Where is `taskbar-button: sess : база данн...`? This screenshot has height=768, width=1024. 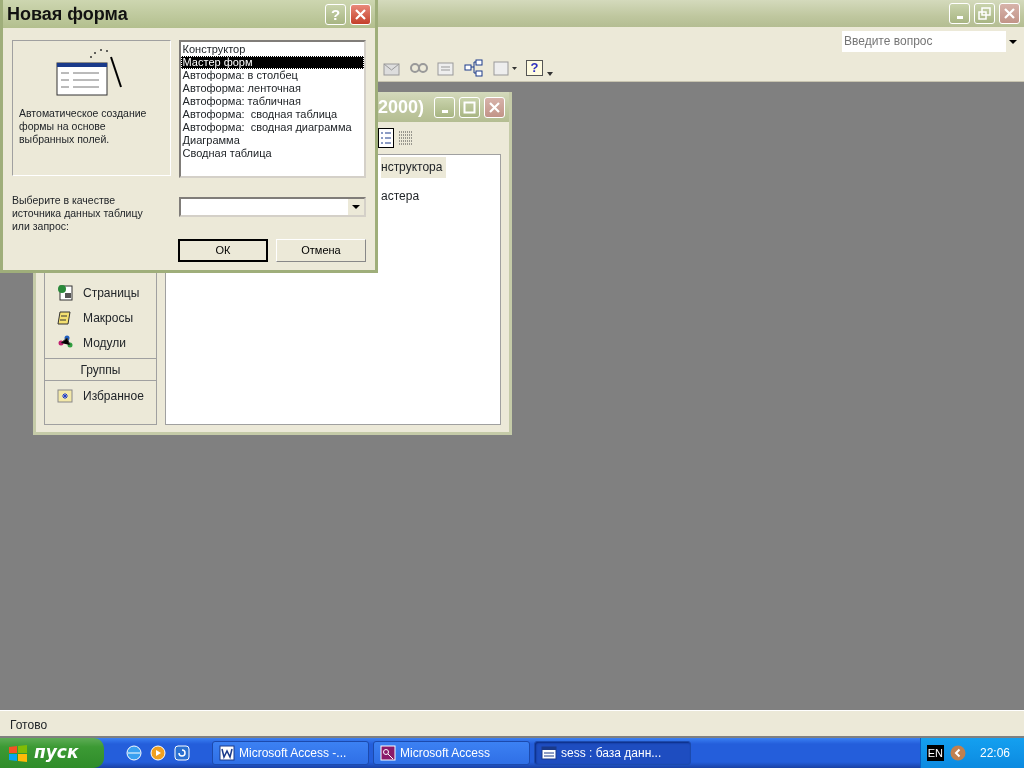 taskbar-button: sess : база данн... is located at coordinates (612, 753).